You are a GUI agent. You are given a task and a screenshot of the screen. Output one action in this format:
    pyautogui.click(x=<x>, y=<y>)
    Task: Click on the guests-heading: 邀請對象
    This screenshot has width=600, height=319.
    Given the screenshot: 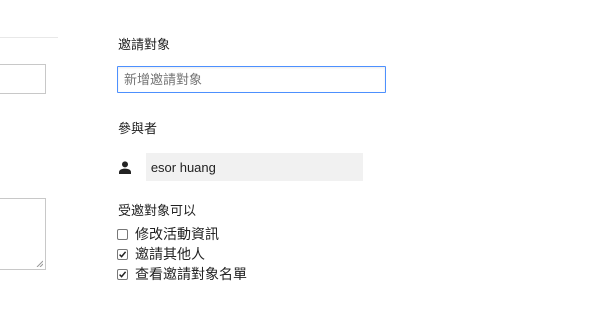 What is the action you would take?
    pyautogui.click(x=144, y=44)
    